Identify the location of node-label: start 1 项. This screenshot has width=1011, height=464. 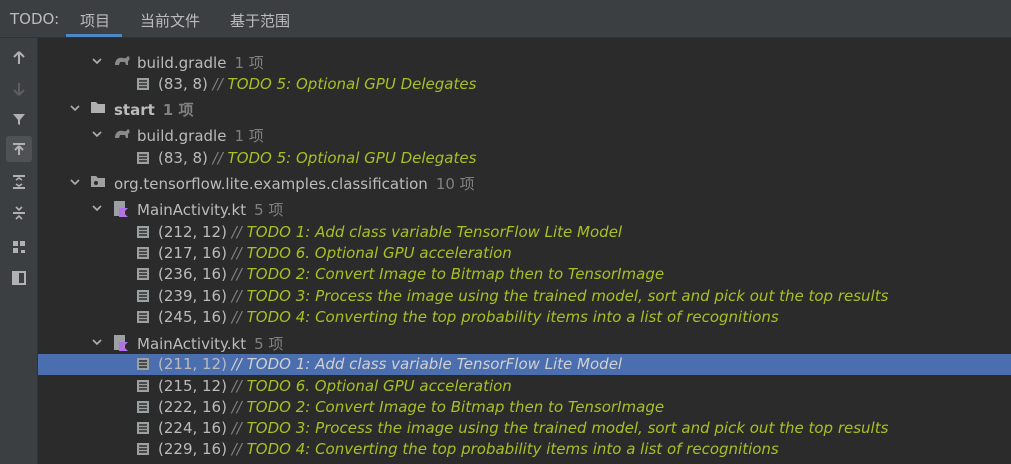
(153, 109).